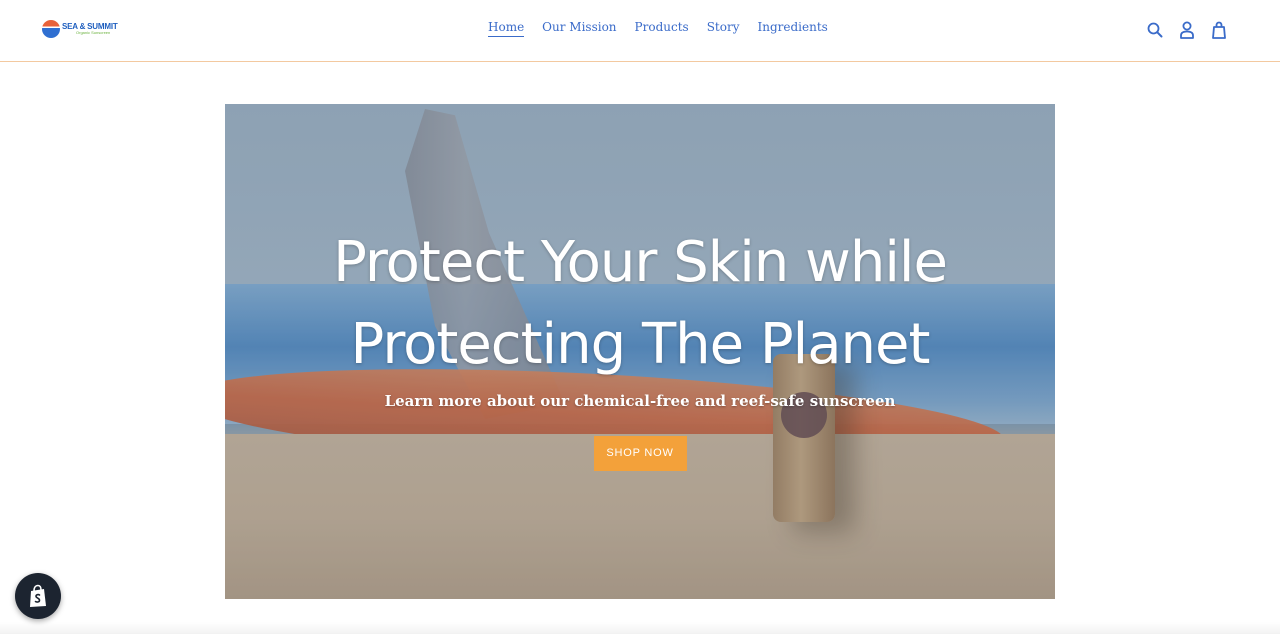  Describe the element at coordinates (792, 28) in the screenshot. I see `nav-item-ingredients: Ingredients` at that location.